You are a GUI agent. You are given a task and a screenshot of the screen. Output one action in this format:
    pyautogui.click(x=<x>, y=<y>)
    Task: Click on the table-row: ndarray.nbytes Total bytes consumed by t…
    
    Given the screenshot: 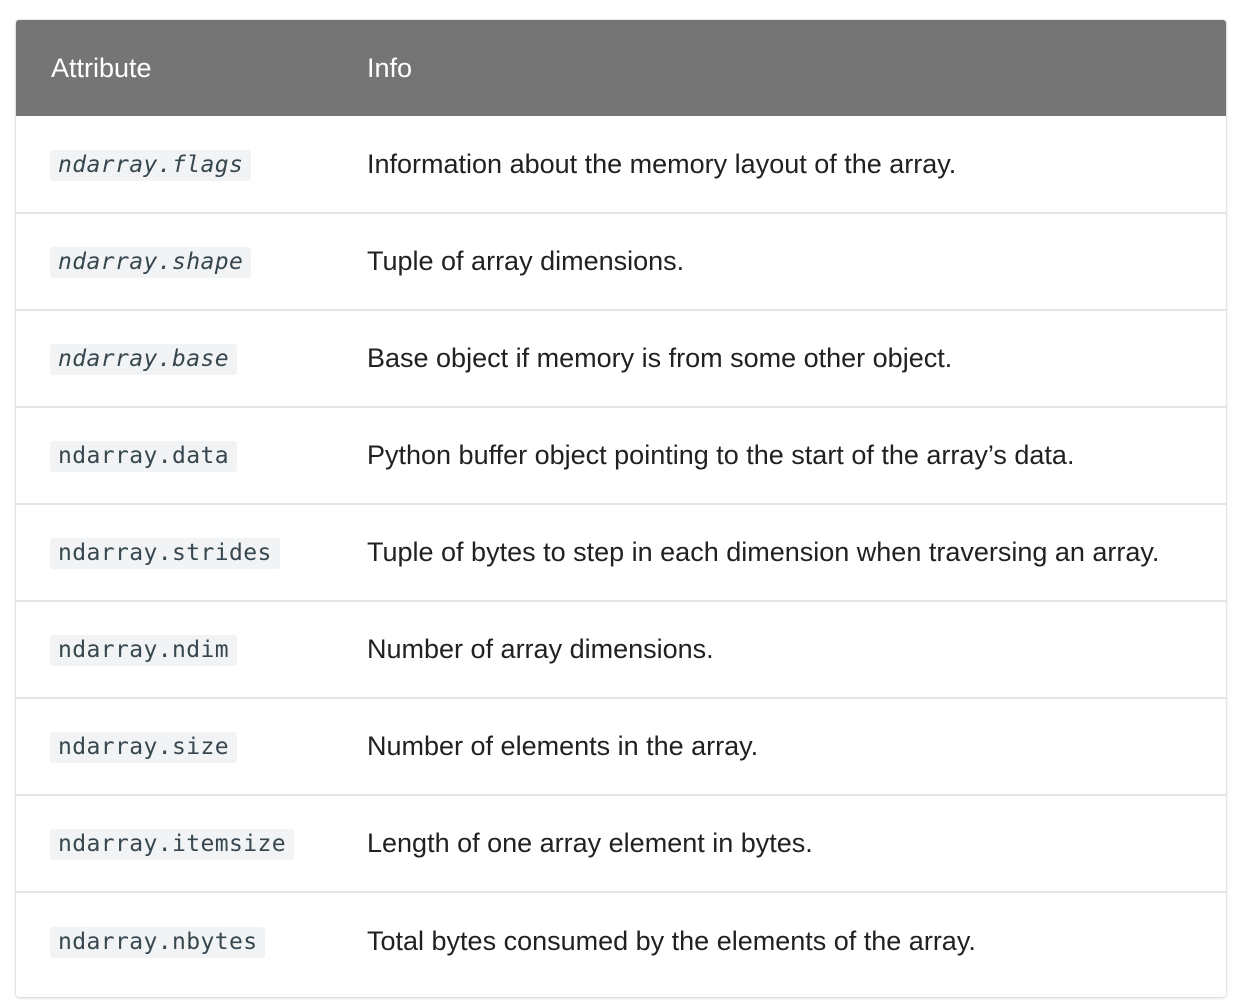 What is the action you would take?
    pyautogui.click(x=621, y=940)
    